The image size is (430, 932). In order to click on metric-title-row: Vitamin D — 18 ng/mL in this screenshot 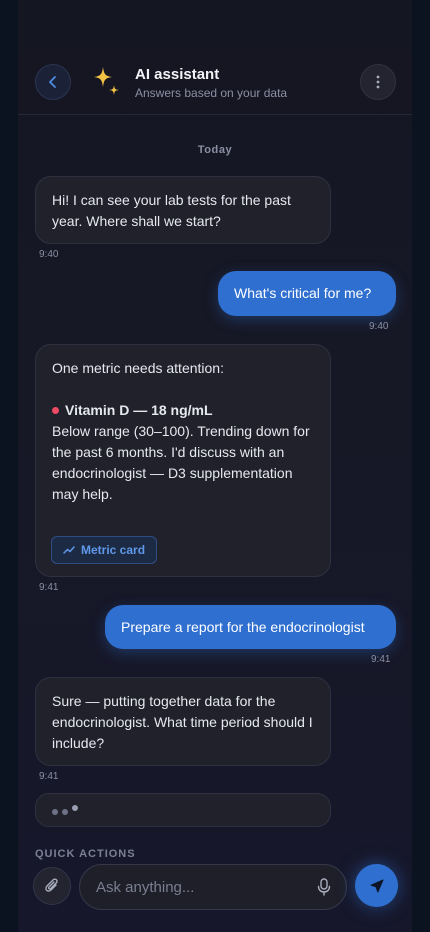, I will do `click(183, 410)`.